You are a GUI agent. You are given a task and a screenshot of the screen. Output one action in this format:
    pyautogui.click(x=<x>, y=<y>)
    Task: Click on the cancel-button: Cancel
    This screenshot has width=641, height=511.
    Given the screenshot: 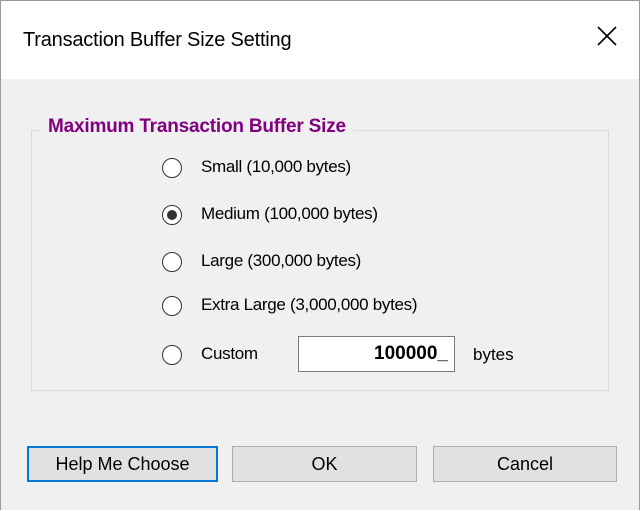 What is the action you would take?
    pyautogui.click(x=525, y=464)
    